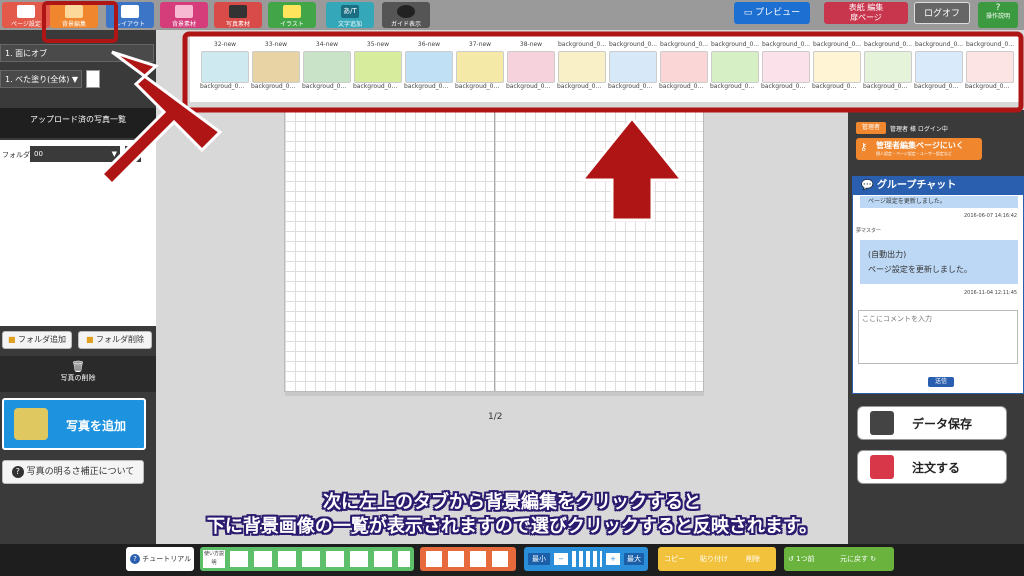 This screenshot has width=1024, height=576. I want to click on redo-icon: ↻, so click(872, 559).